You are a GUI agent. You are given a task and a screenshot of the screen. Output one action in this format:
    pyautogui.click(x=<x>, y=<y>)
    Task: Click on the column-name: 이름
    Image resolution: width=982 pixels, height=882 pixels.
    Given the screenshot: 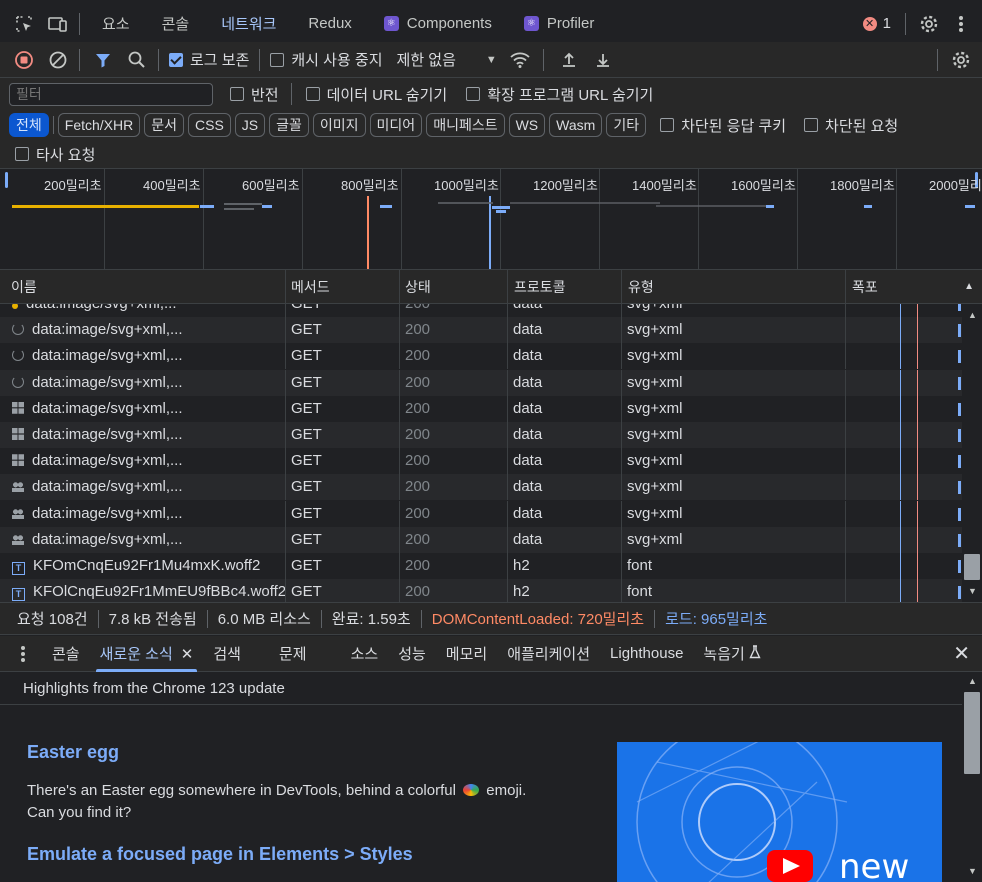 What is the action you would take?
    pyautogui.click(x=143, y=287)
    